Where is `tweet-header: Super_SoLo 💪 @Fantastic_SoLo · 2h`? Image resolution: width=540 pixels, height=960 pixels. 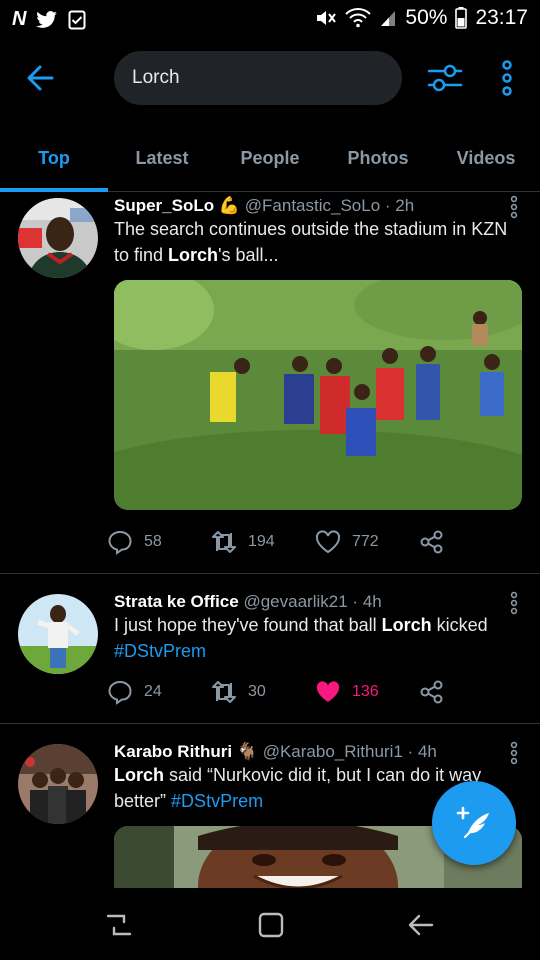
tweet-header: Super_SoLo 💪 @Fantastic_SoLo · 2h is located at coordinates (318, 207).